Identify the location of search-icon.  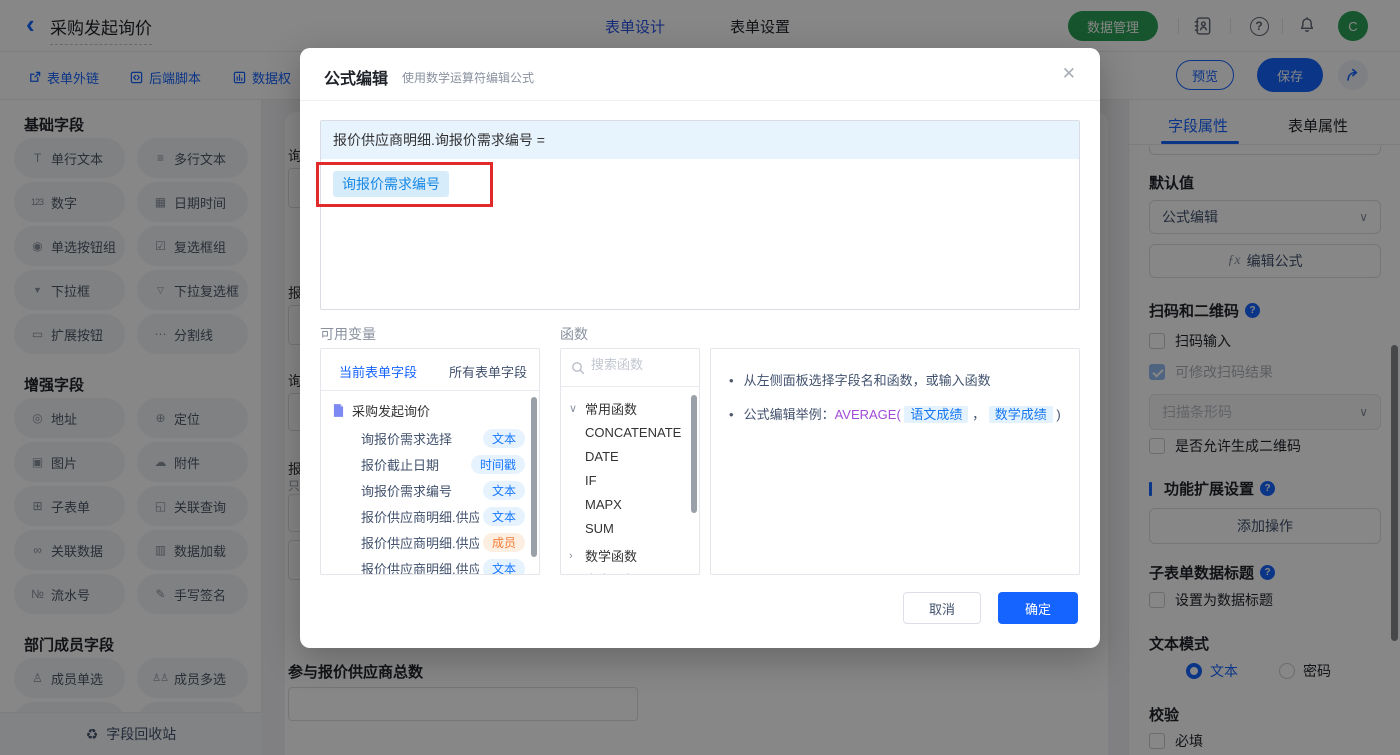
(578, 368).